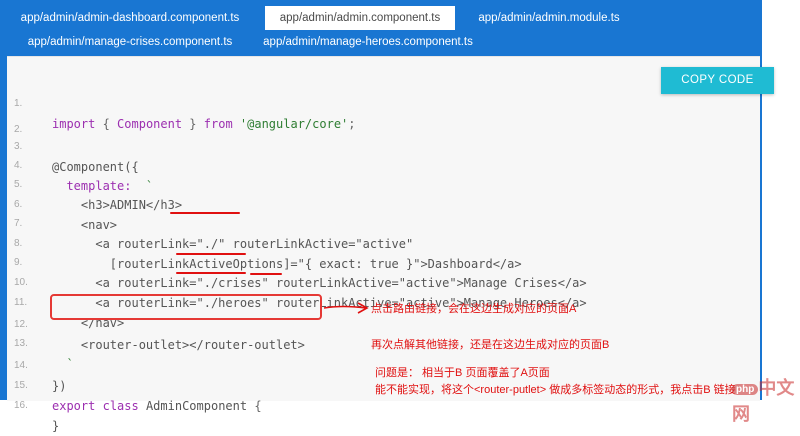 This screenshot has width=800, height=436. I want to click on red-arrow-icon, so click(346, 308).